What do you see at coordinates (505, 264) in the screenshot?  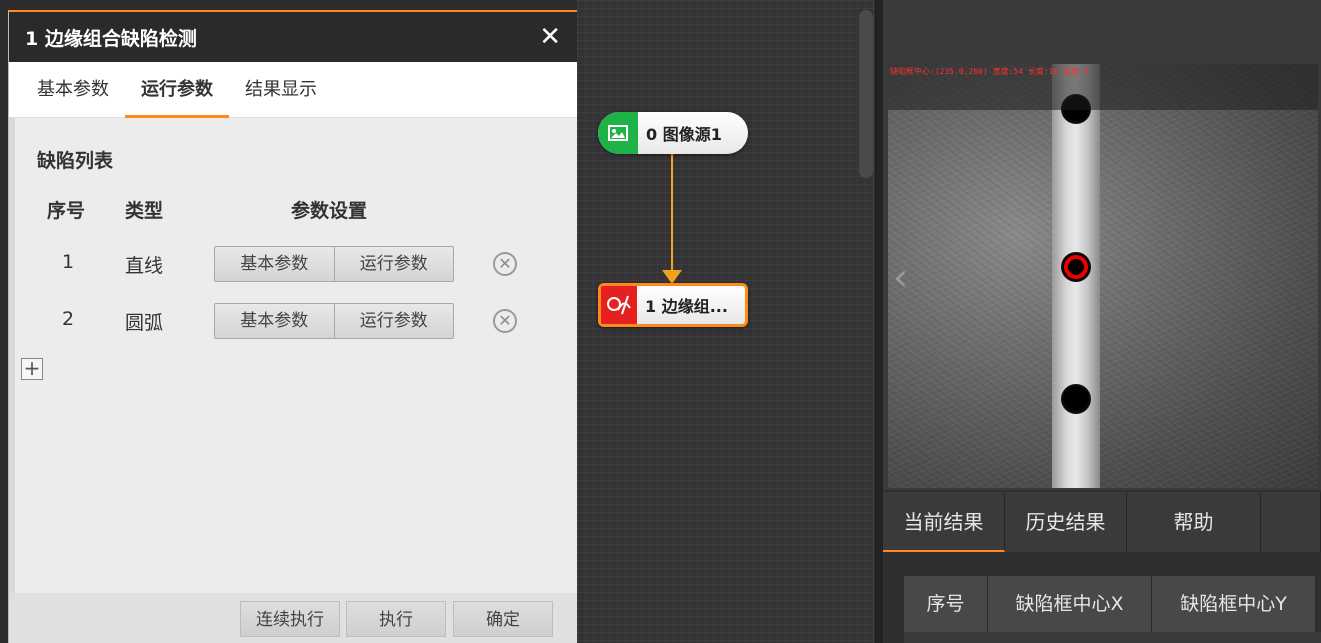 I see `row-1-delete-icon: ✕` at bounding box center [505, 264].